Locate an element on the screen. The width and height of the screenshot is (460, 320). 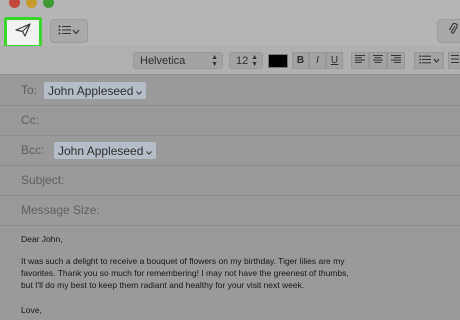
cc-field-row: Cc: is located at coordinates (230, 120).